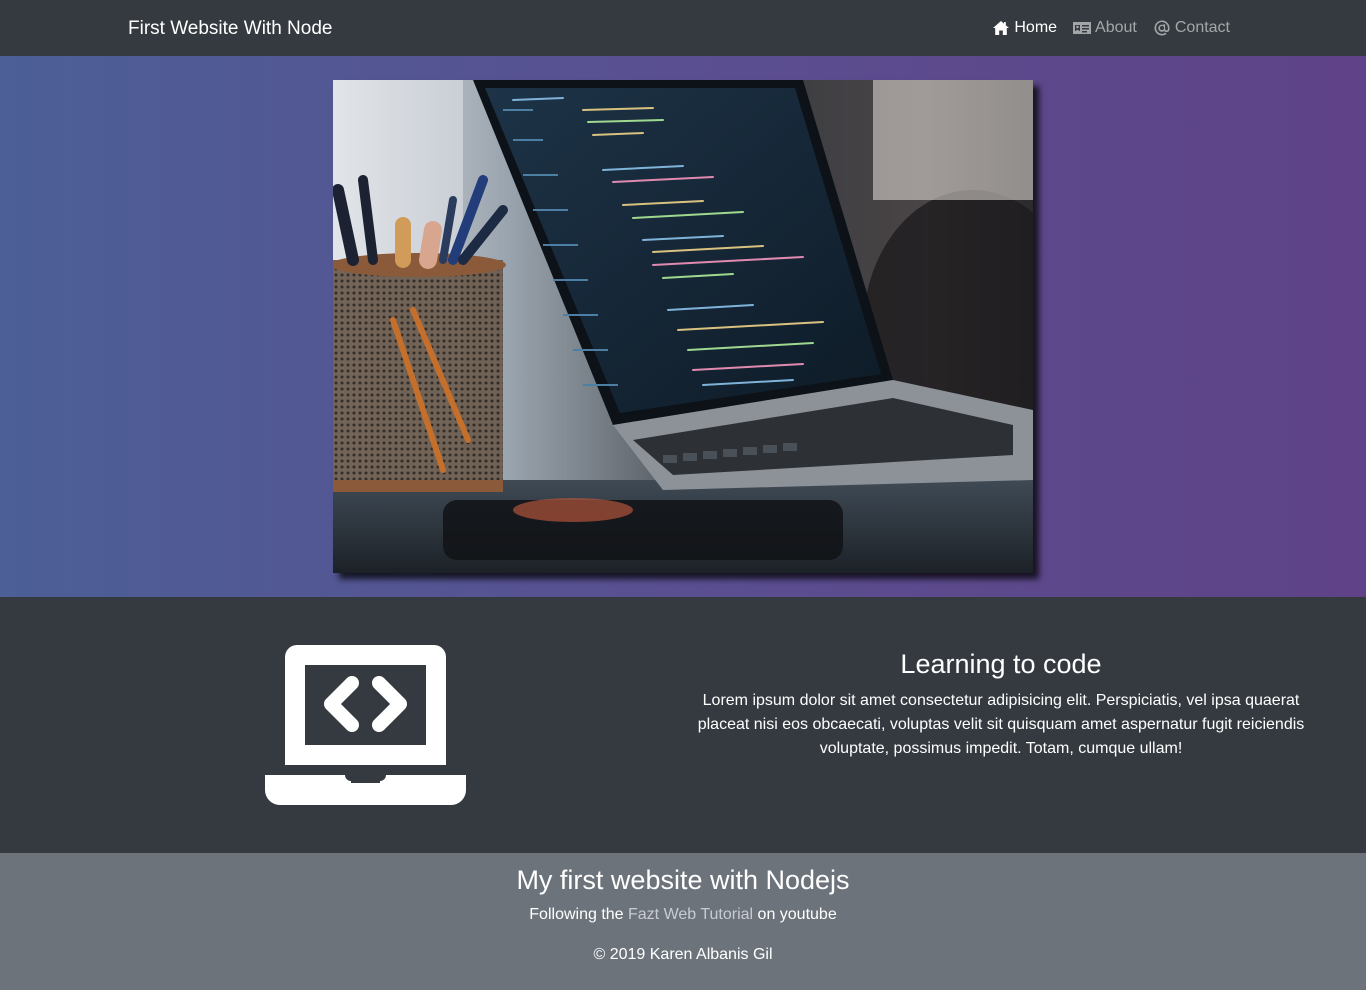 The image size is (1366, 990). What do you see at coordinates (230, 29) in the screenshot?
I see `navbar-brand: First Website With Node` at bounding box center [230, 29].